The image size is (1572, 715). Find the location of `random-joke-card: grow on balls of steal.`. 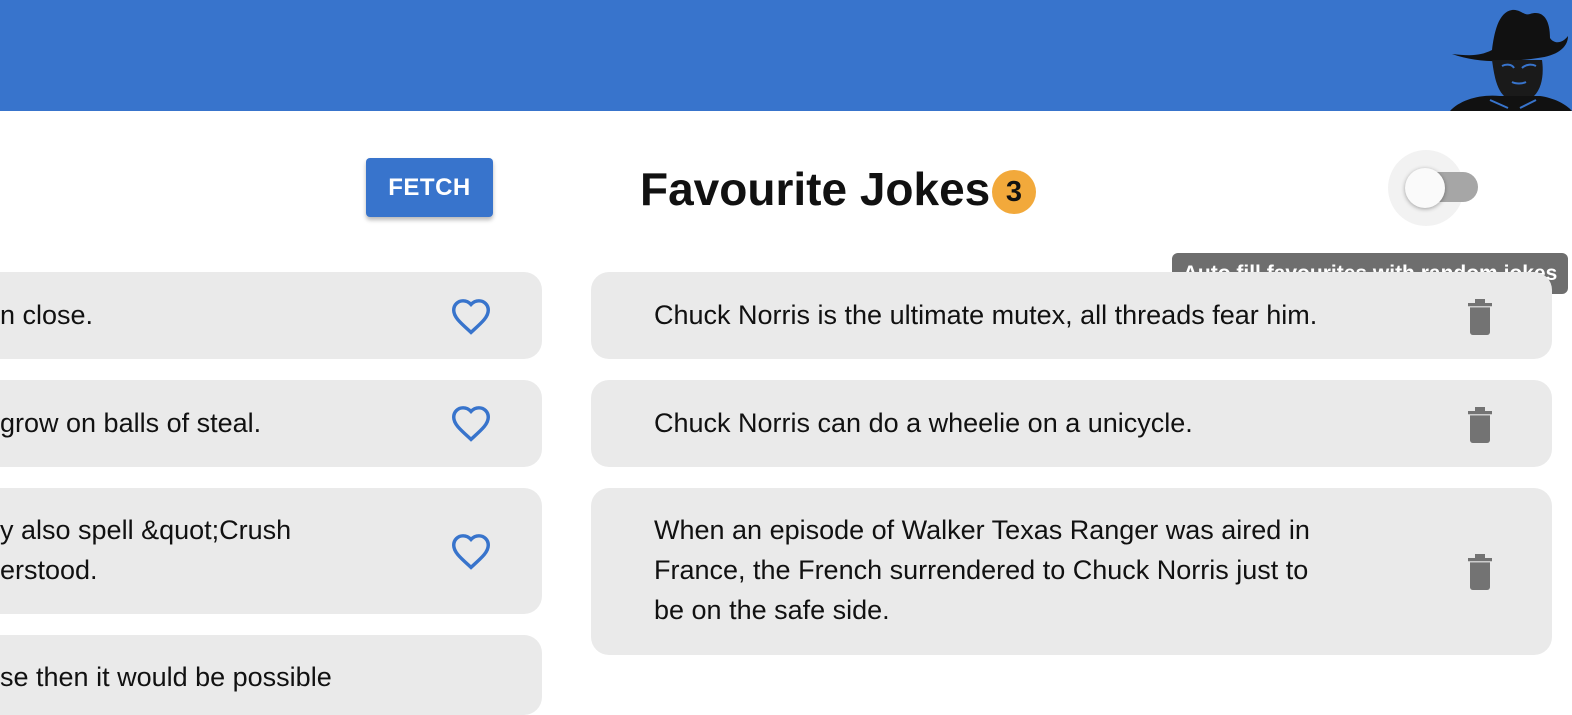

random-joke-card: grow on balls of steal. is located at coordinates (271, 423).